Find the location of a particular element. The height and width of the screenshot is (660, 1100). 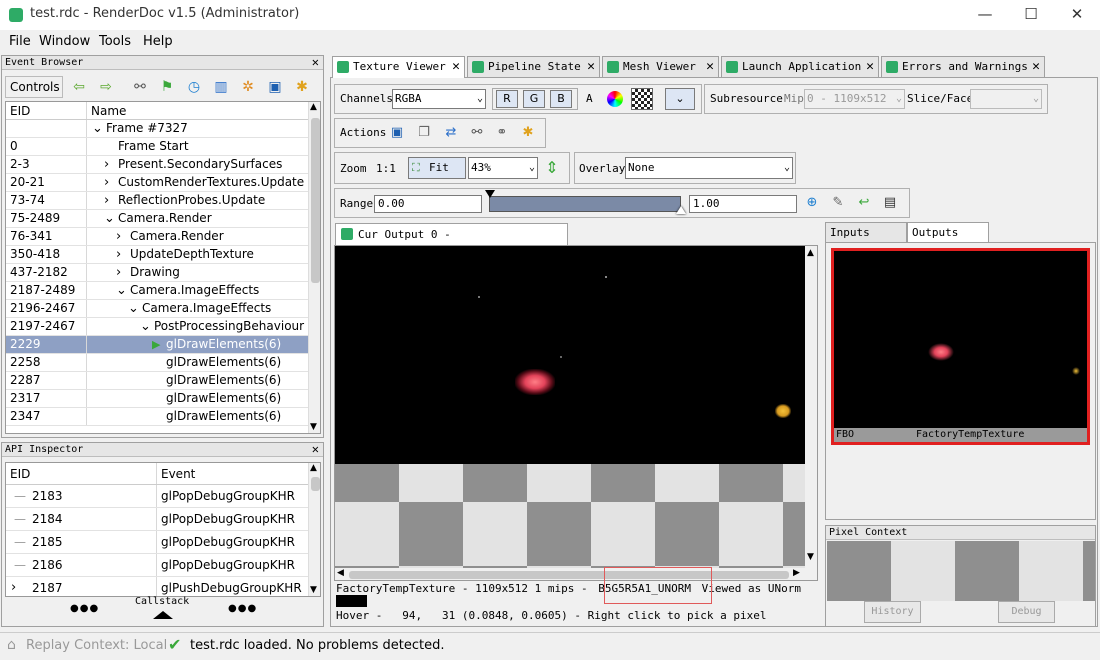

alpha-channel-label: A is located at coordinates (589, 98).